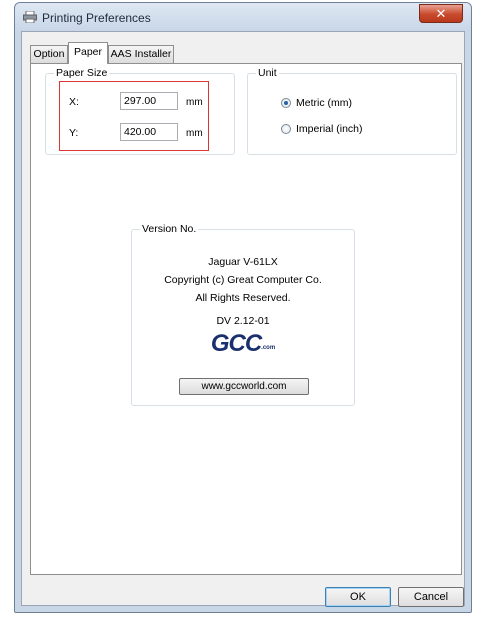 This screenshot has height=617, width=480. Describe the element at coordinates (431, 597) in the screenshot. I see `cancel-button: Cancel` at that location.